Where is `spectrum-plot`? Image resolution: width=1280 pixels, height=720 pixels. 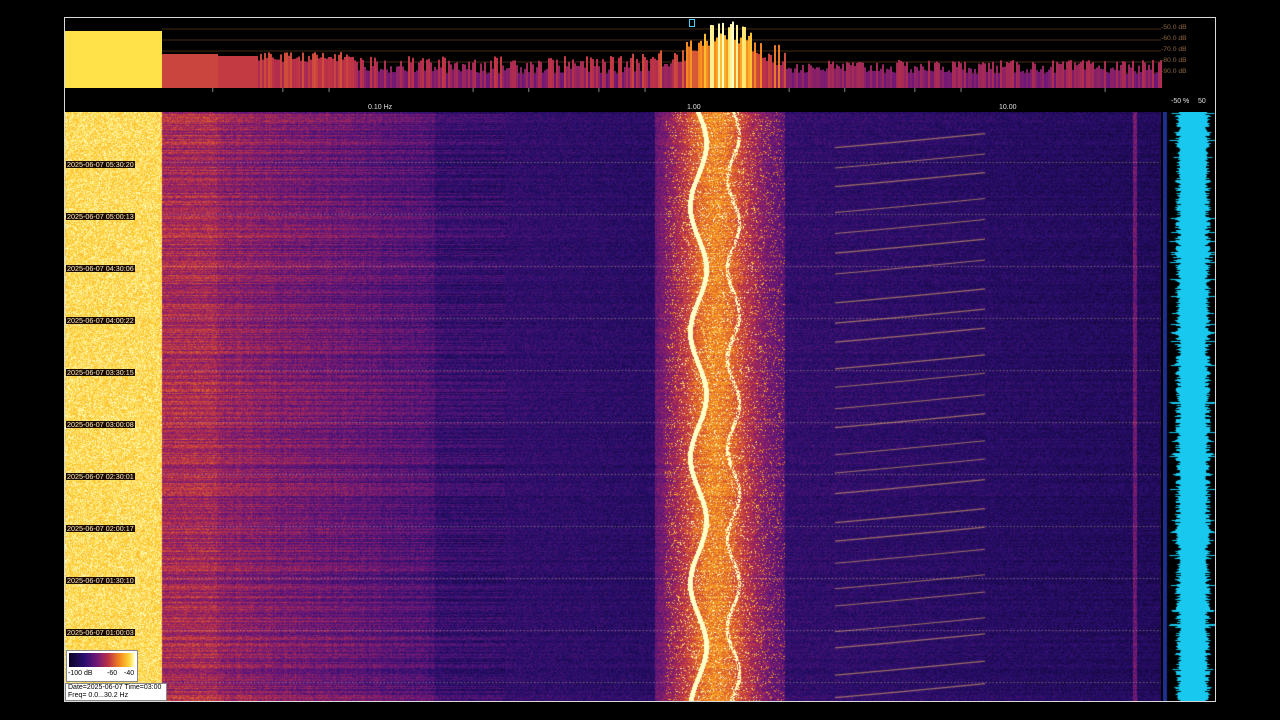 spectrum-plot is located at coordinates (640, 53).